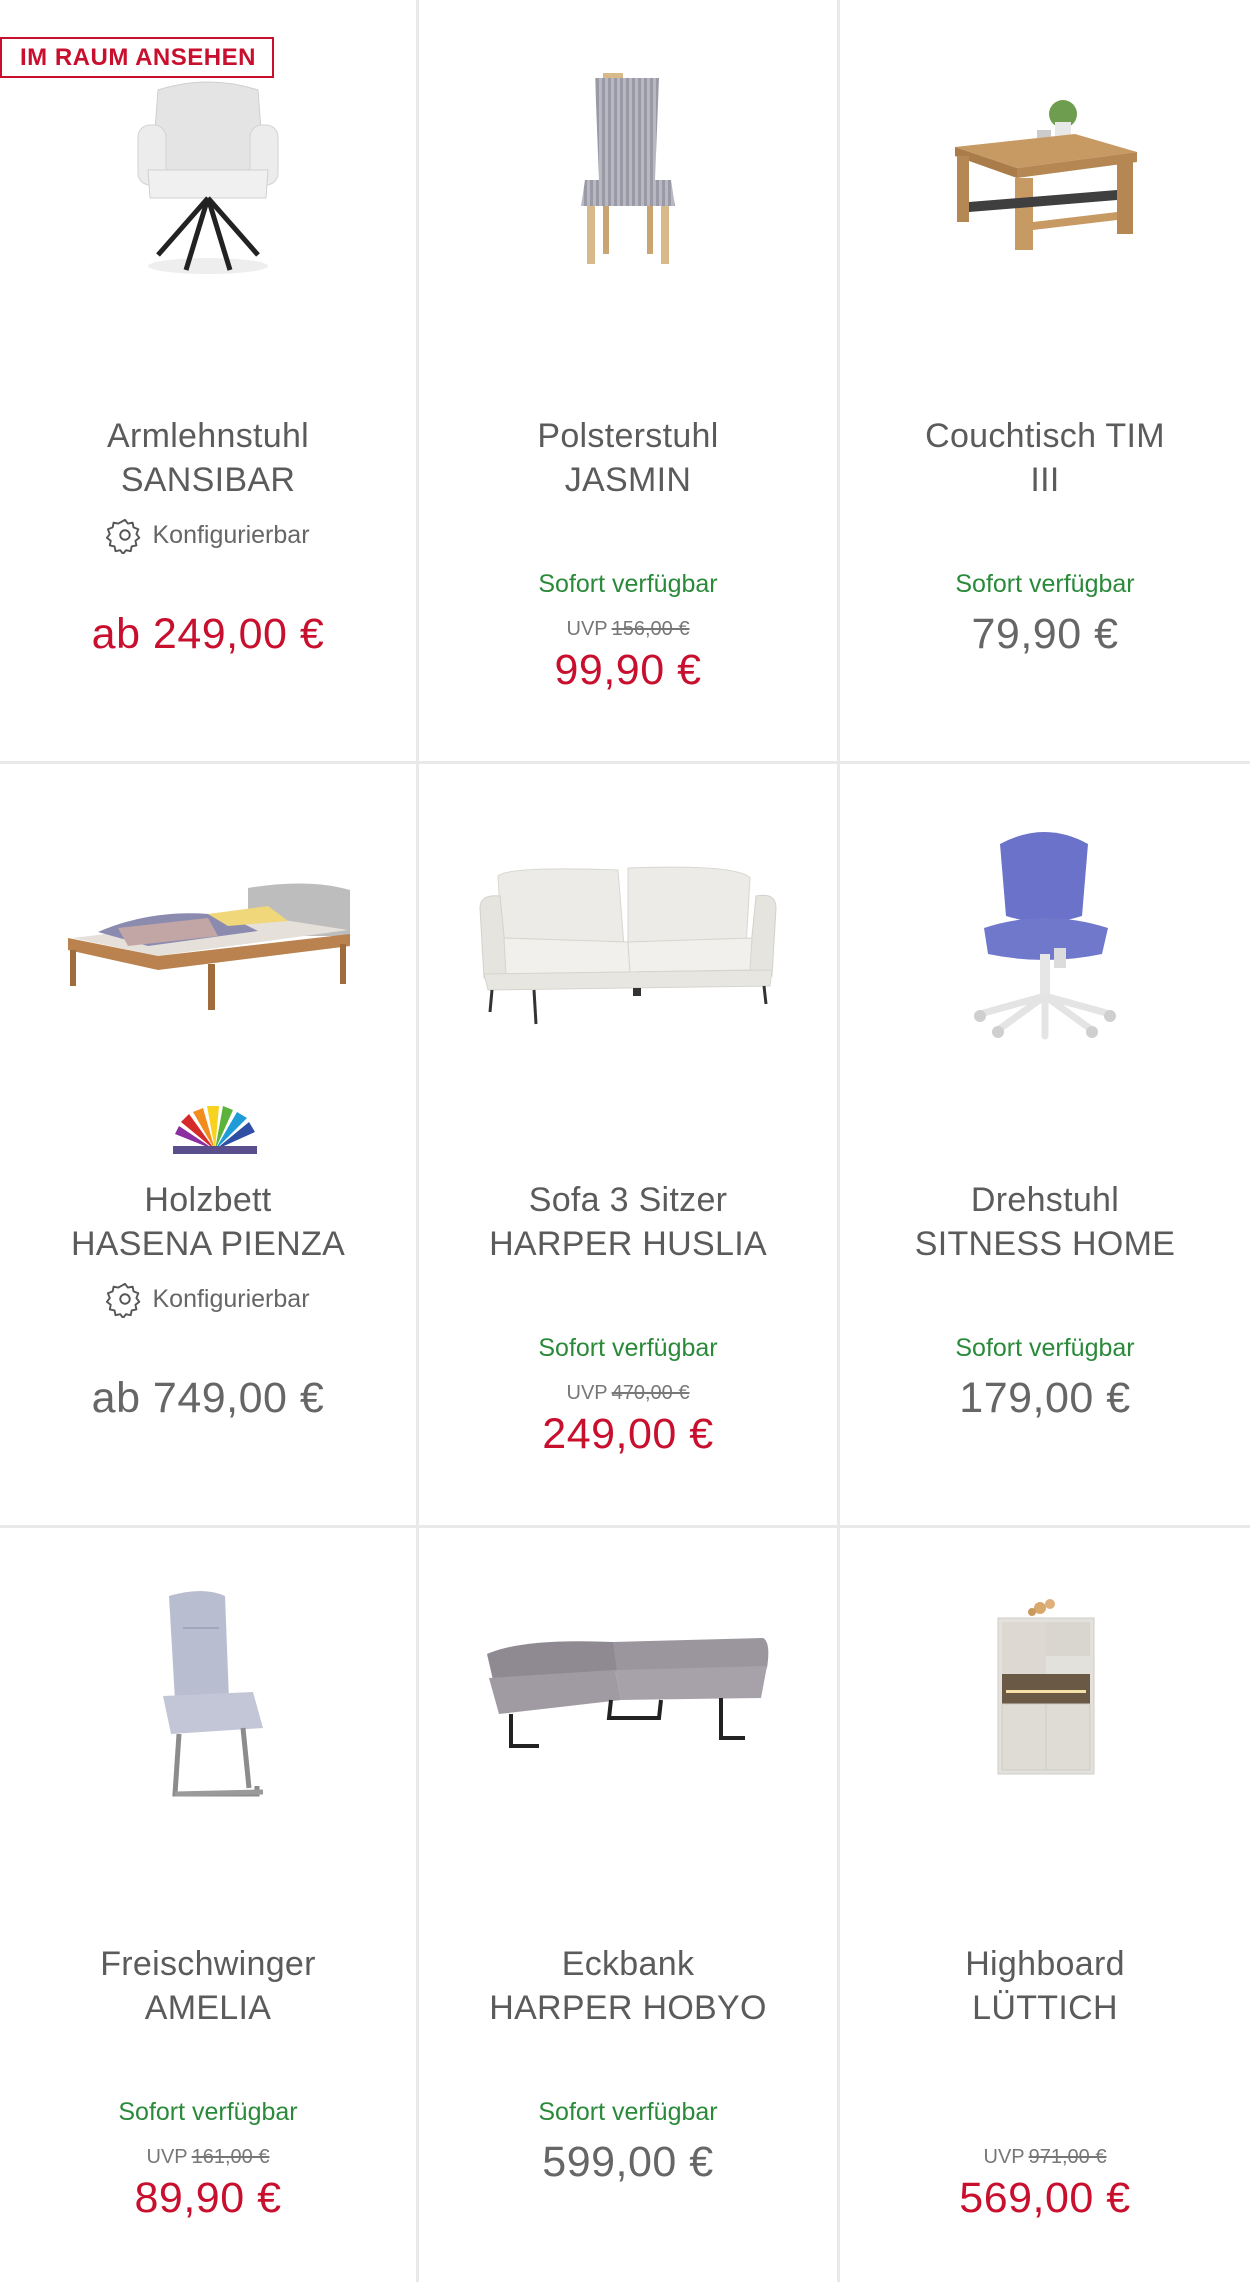 Image resolution: width=1250 pixels, height=2282 pixels. I want to click on uvp-price: UVP 156,00 €, so click(628, 629).